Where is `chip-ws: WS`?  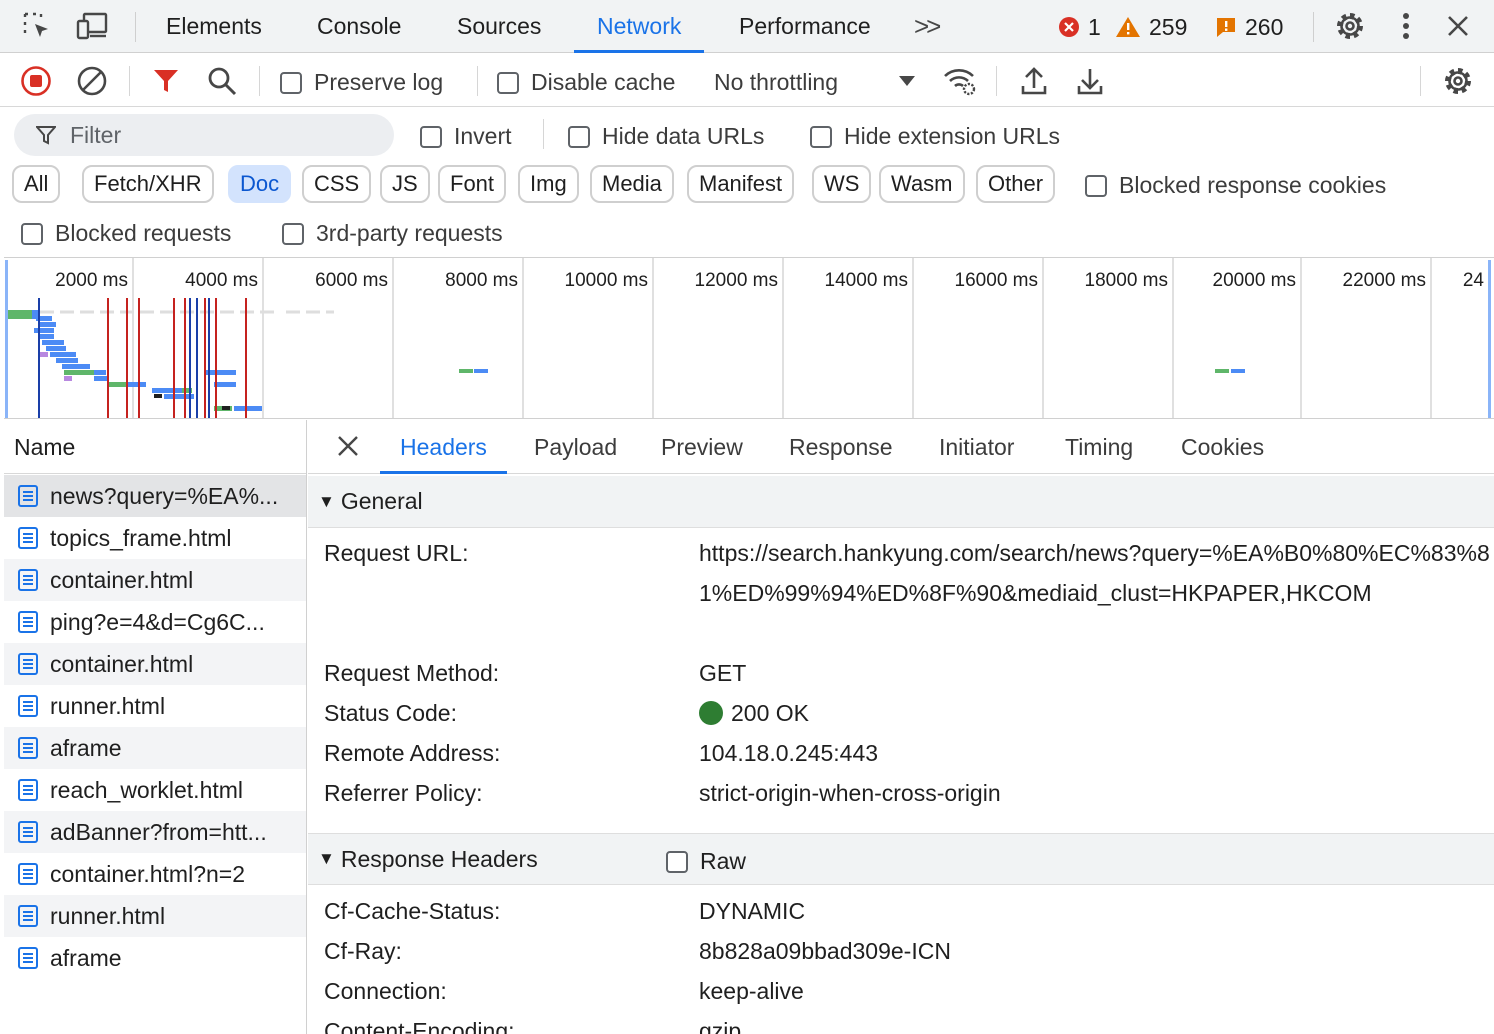
chip-ws: WS is located at coordinates (842, 184).